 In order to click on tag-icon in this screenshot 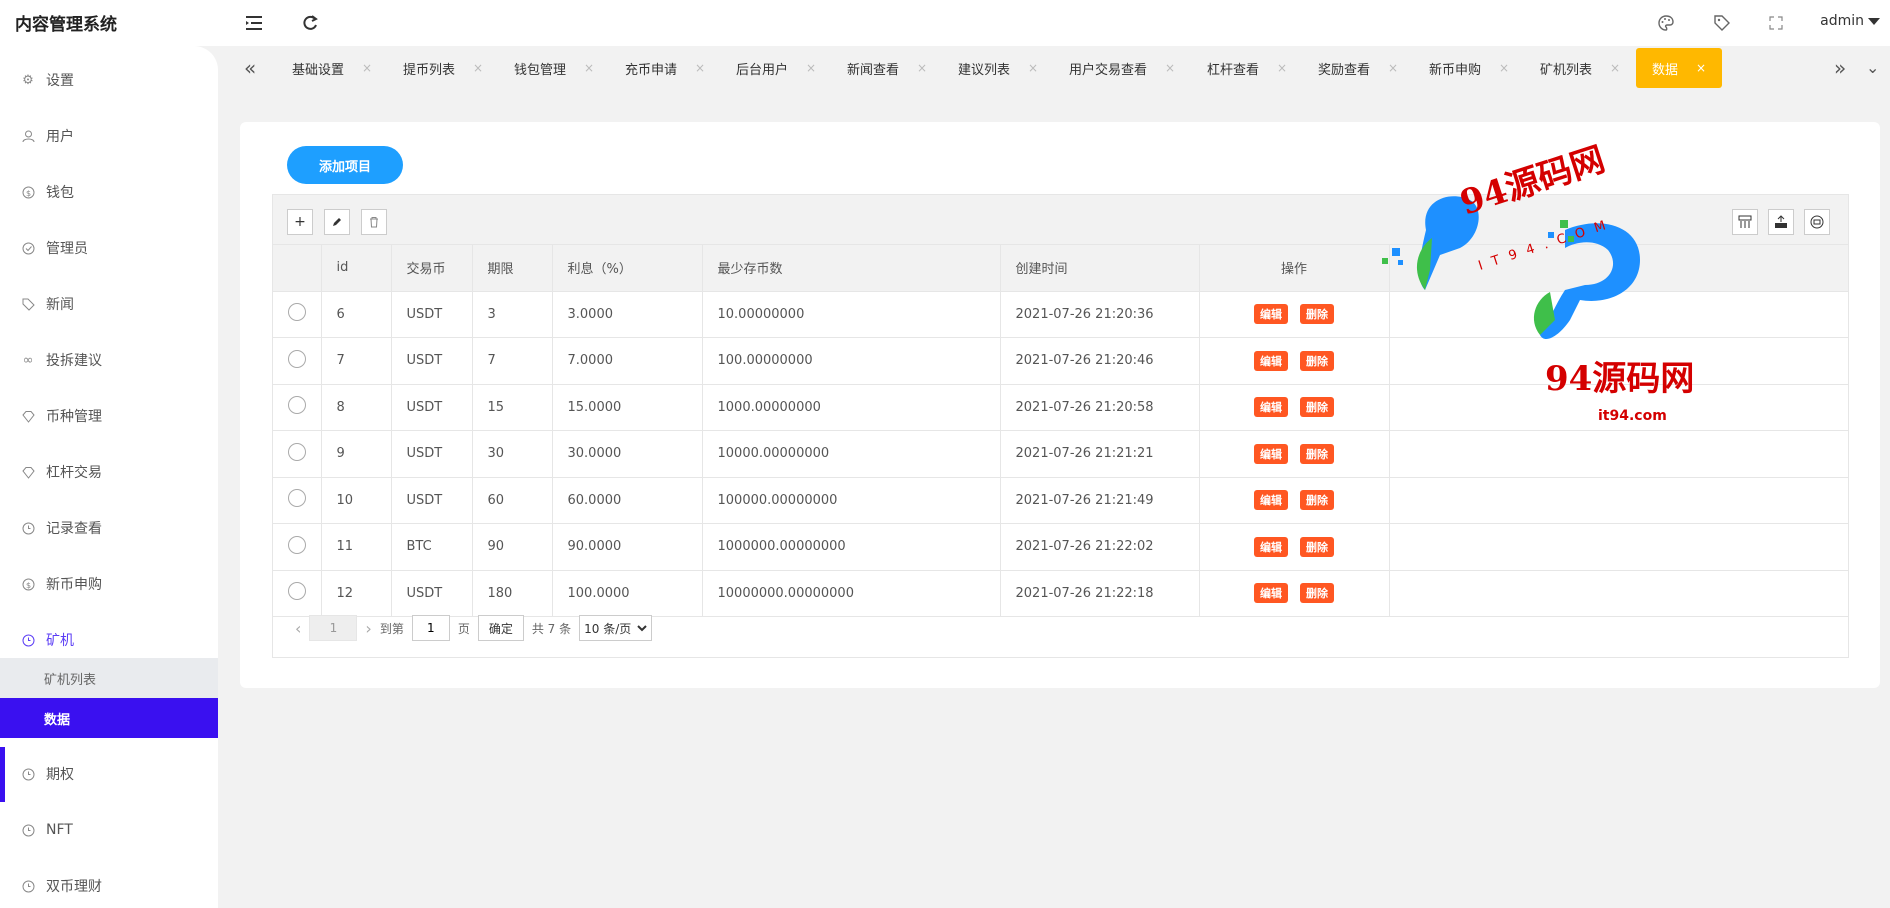, I will do `click(1722, 23)`.